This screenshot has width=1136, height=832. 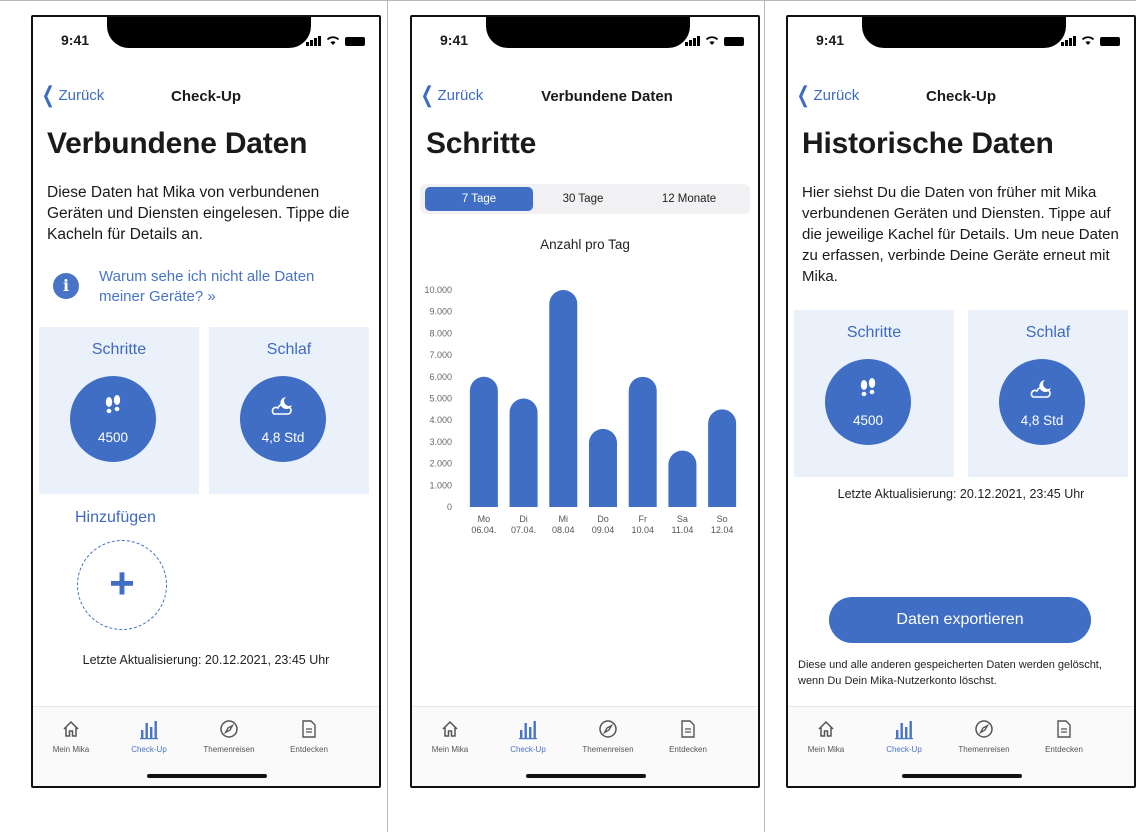 What do you see at coordinates (642, 519) in the screenshot?
I see `x-tick-label: Fr` at bounding box center [642, 519].